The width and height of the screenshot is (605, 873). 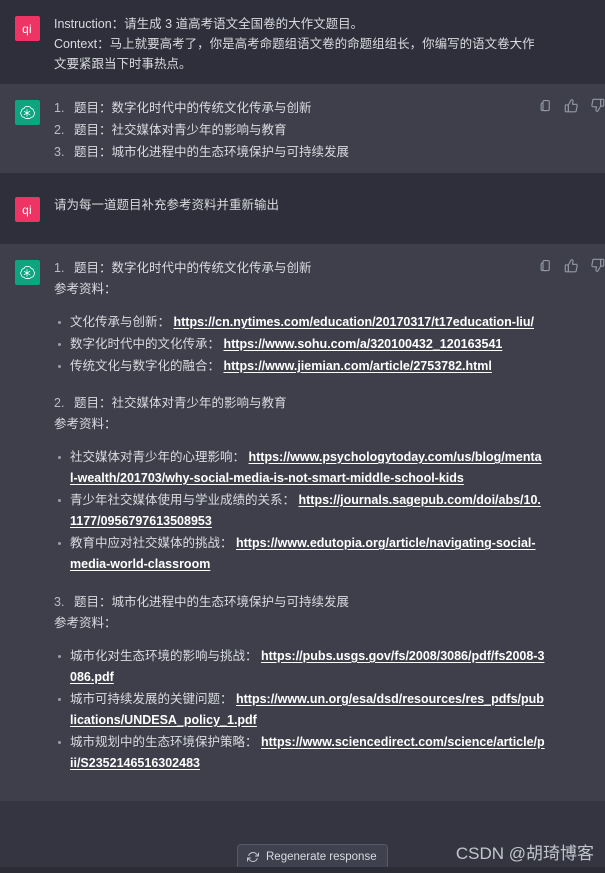 What do you see at coordinates (151, 699) in the screenshot?
I see `reference-label: 城市可持续发展的关键问题：` at bounding box center [151, 699].